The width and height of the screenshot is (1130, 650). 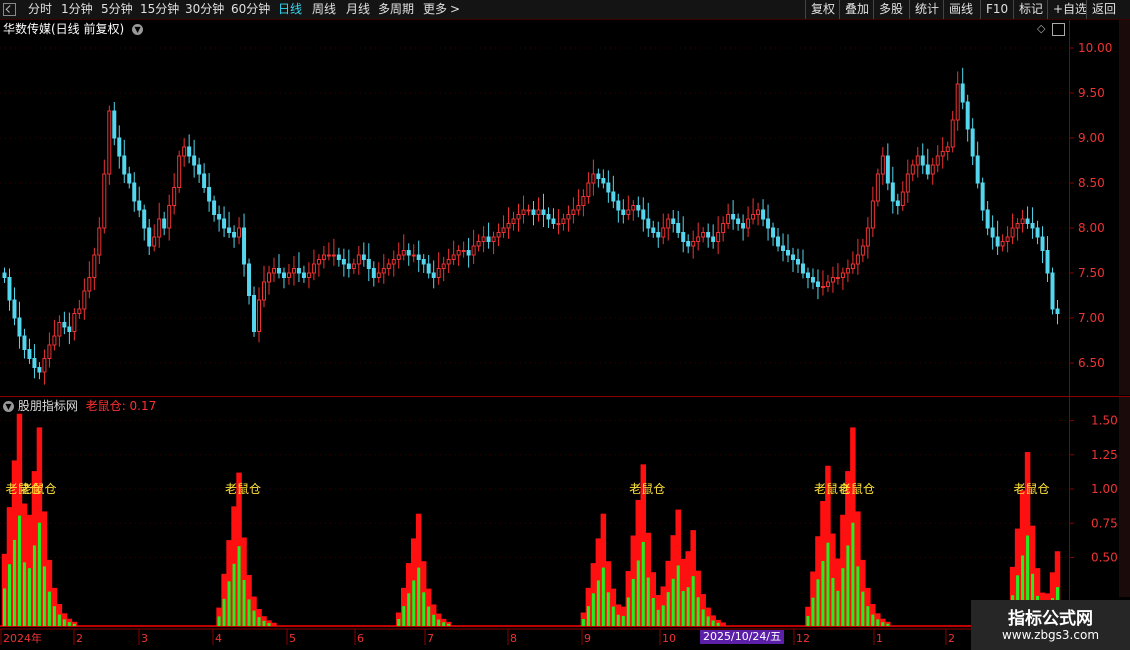 I want to click on mark-button: 标记, so click(x=1030, y=9).